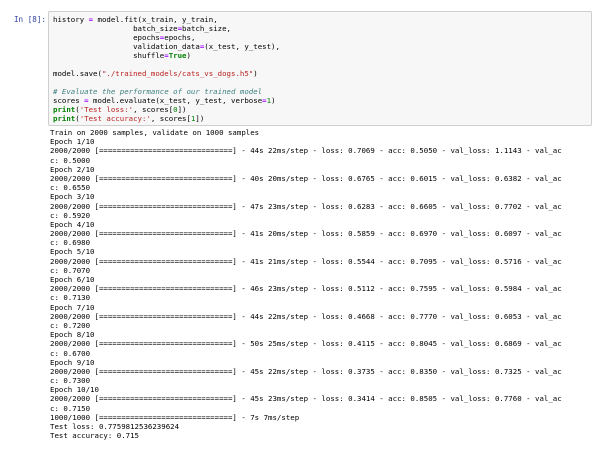  I want to click on code-line: validation_data=(x_test, y_test),, so click(320, 46).